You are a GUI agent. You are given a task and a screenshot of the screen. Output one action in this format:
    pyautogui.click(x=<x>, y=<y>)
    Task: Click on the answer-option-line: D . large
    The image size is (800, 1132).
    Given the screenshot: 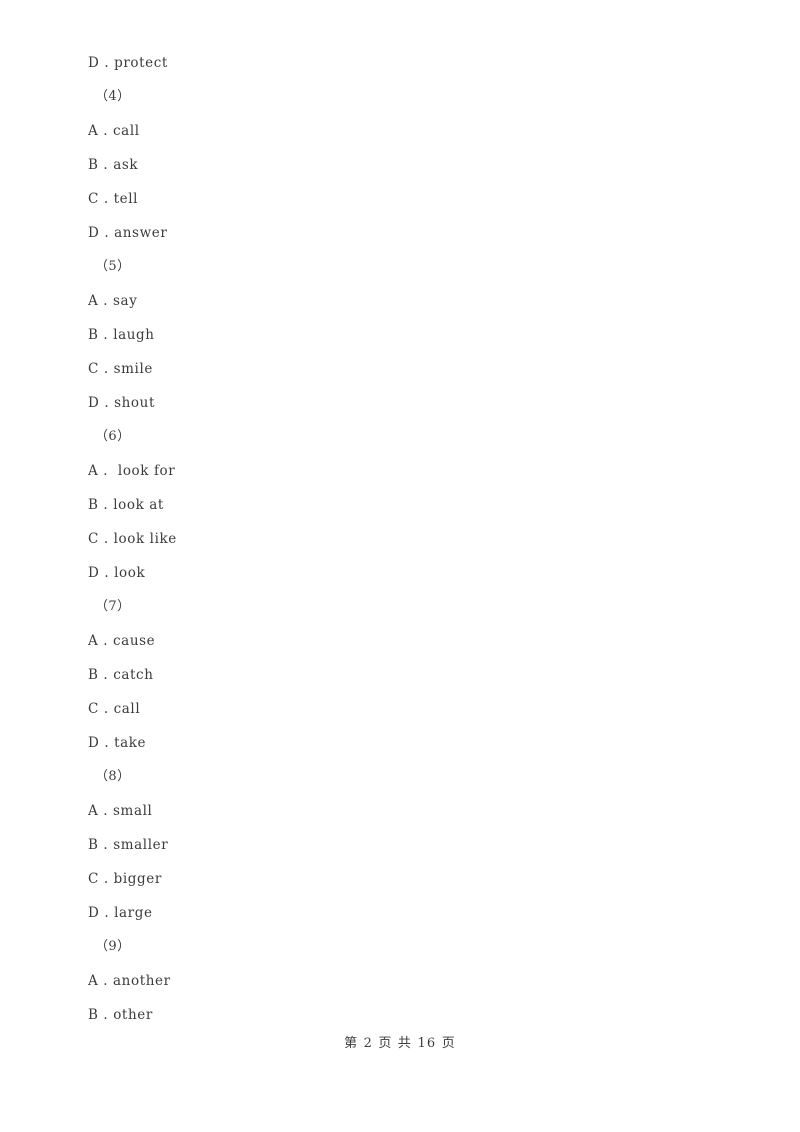 What is the action you would take?
    pyautogui.click(x=120, y=913)
    